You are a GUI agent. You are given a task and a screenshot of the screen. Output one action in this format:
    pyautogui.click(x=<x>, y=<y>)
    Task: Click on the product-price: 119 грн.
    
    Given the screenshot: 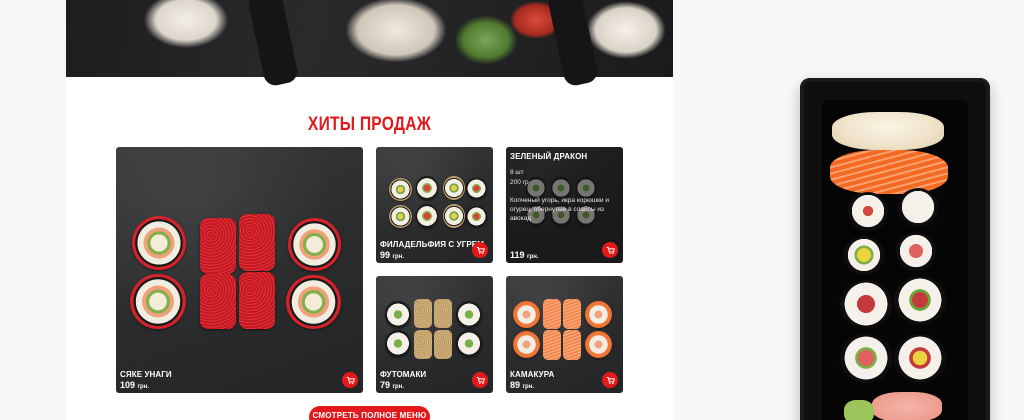 What is the action you would take?
    pyautogui.click(x=524, y=255)
    